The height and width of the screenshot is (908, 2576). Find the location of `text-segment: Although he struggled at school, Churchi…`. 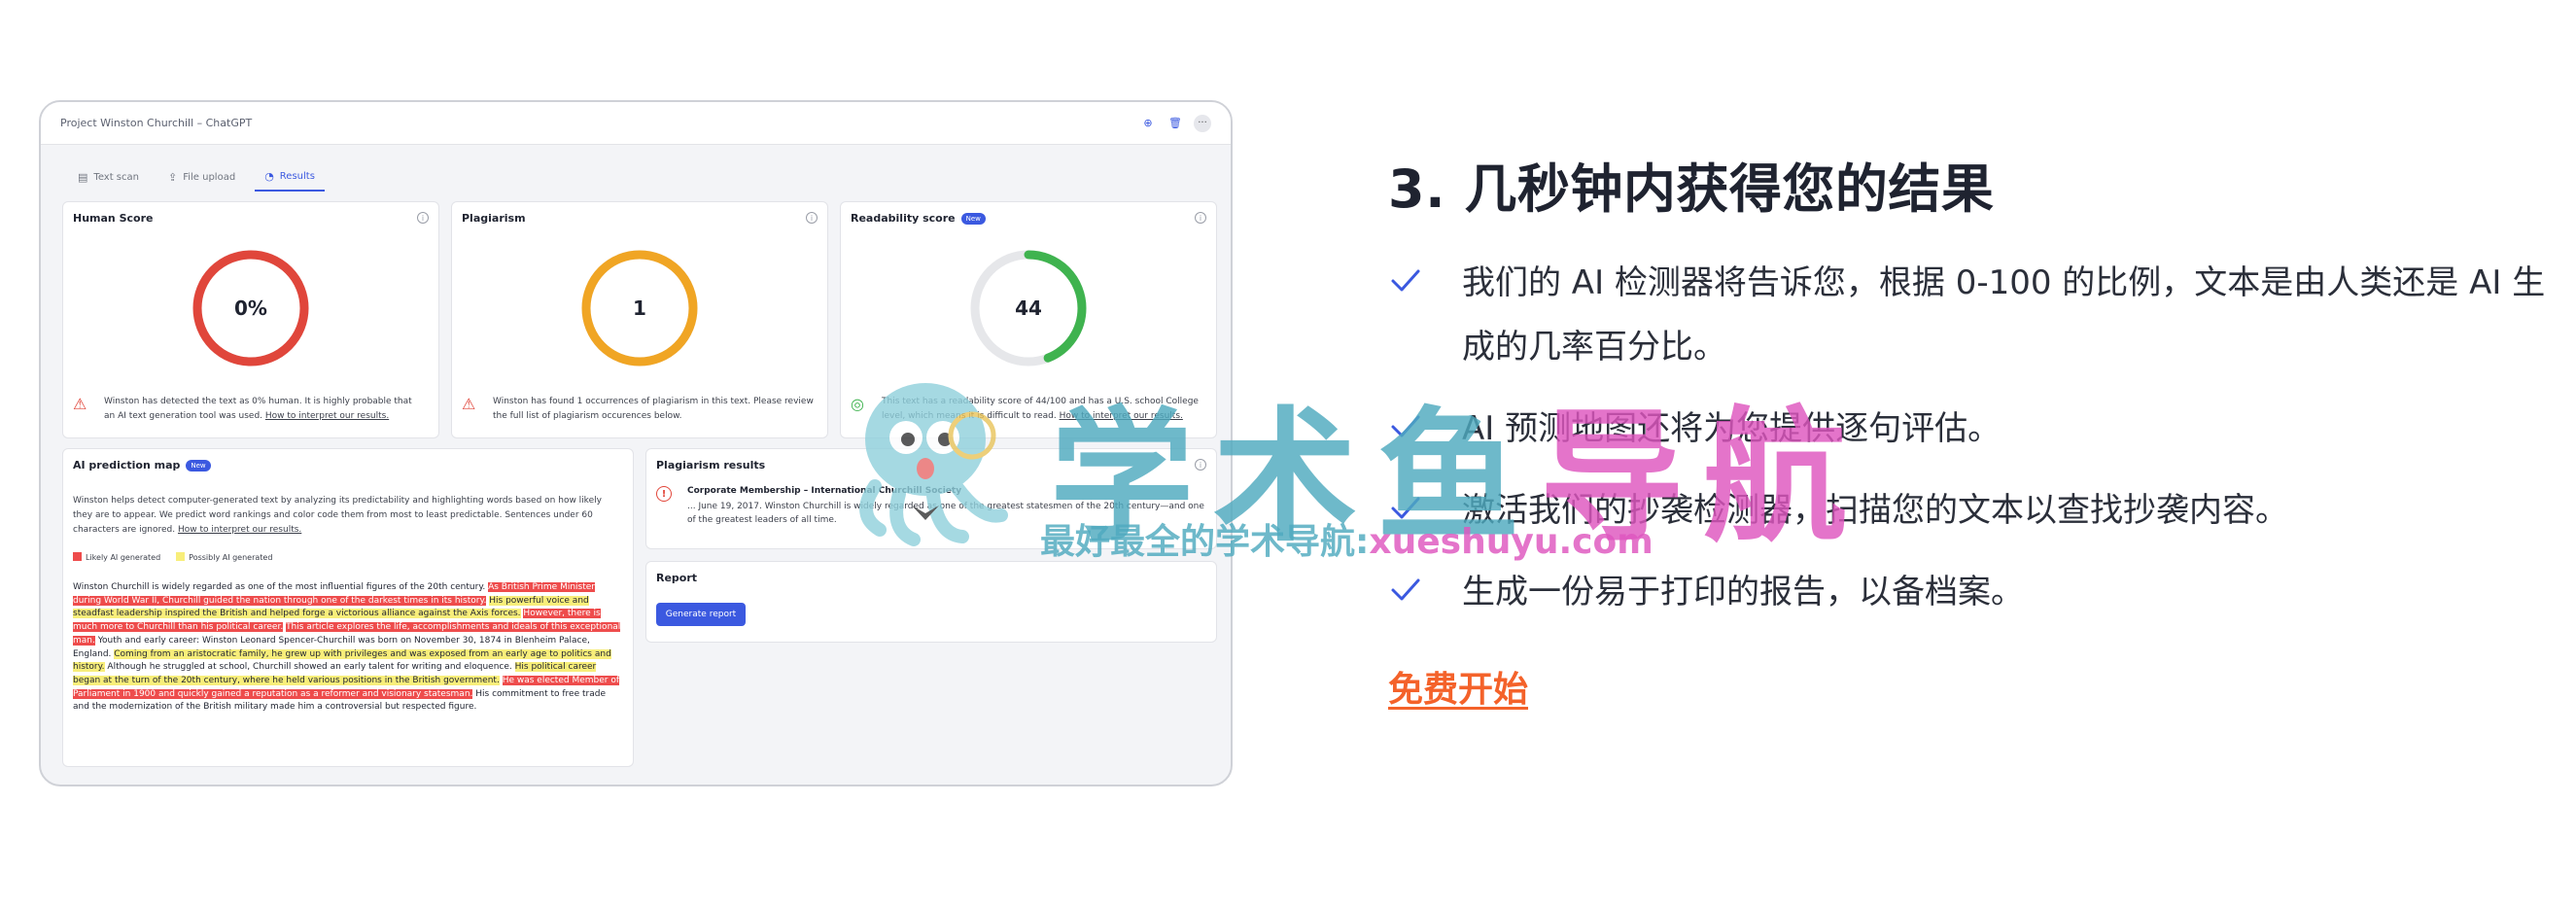

text-segment: Although he struggled at school, Churchi… is located at coordinates (310, 667).